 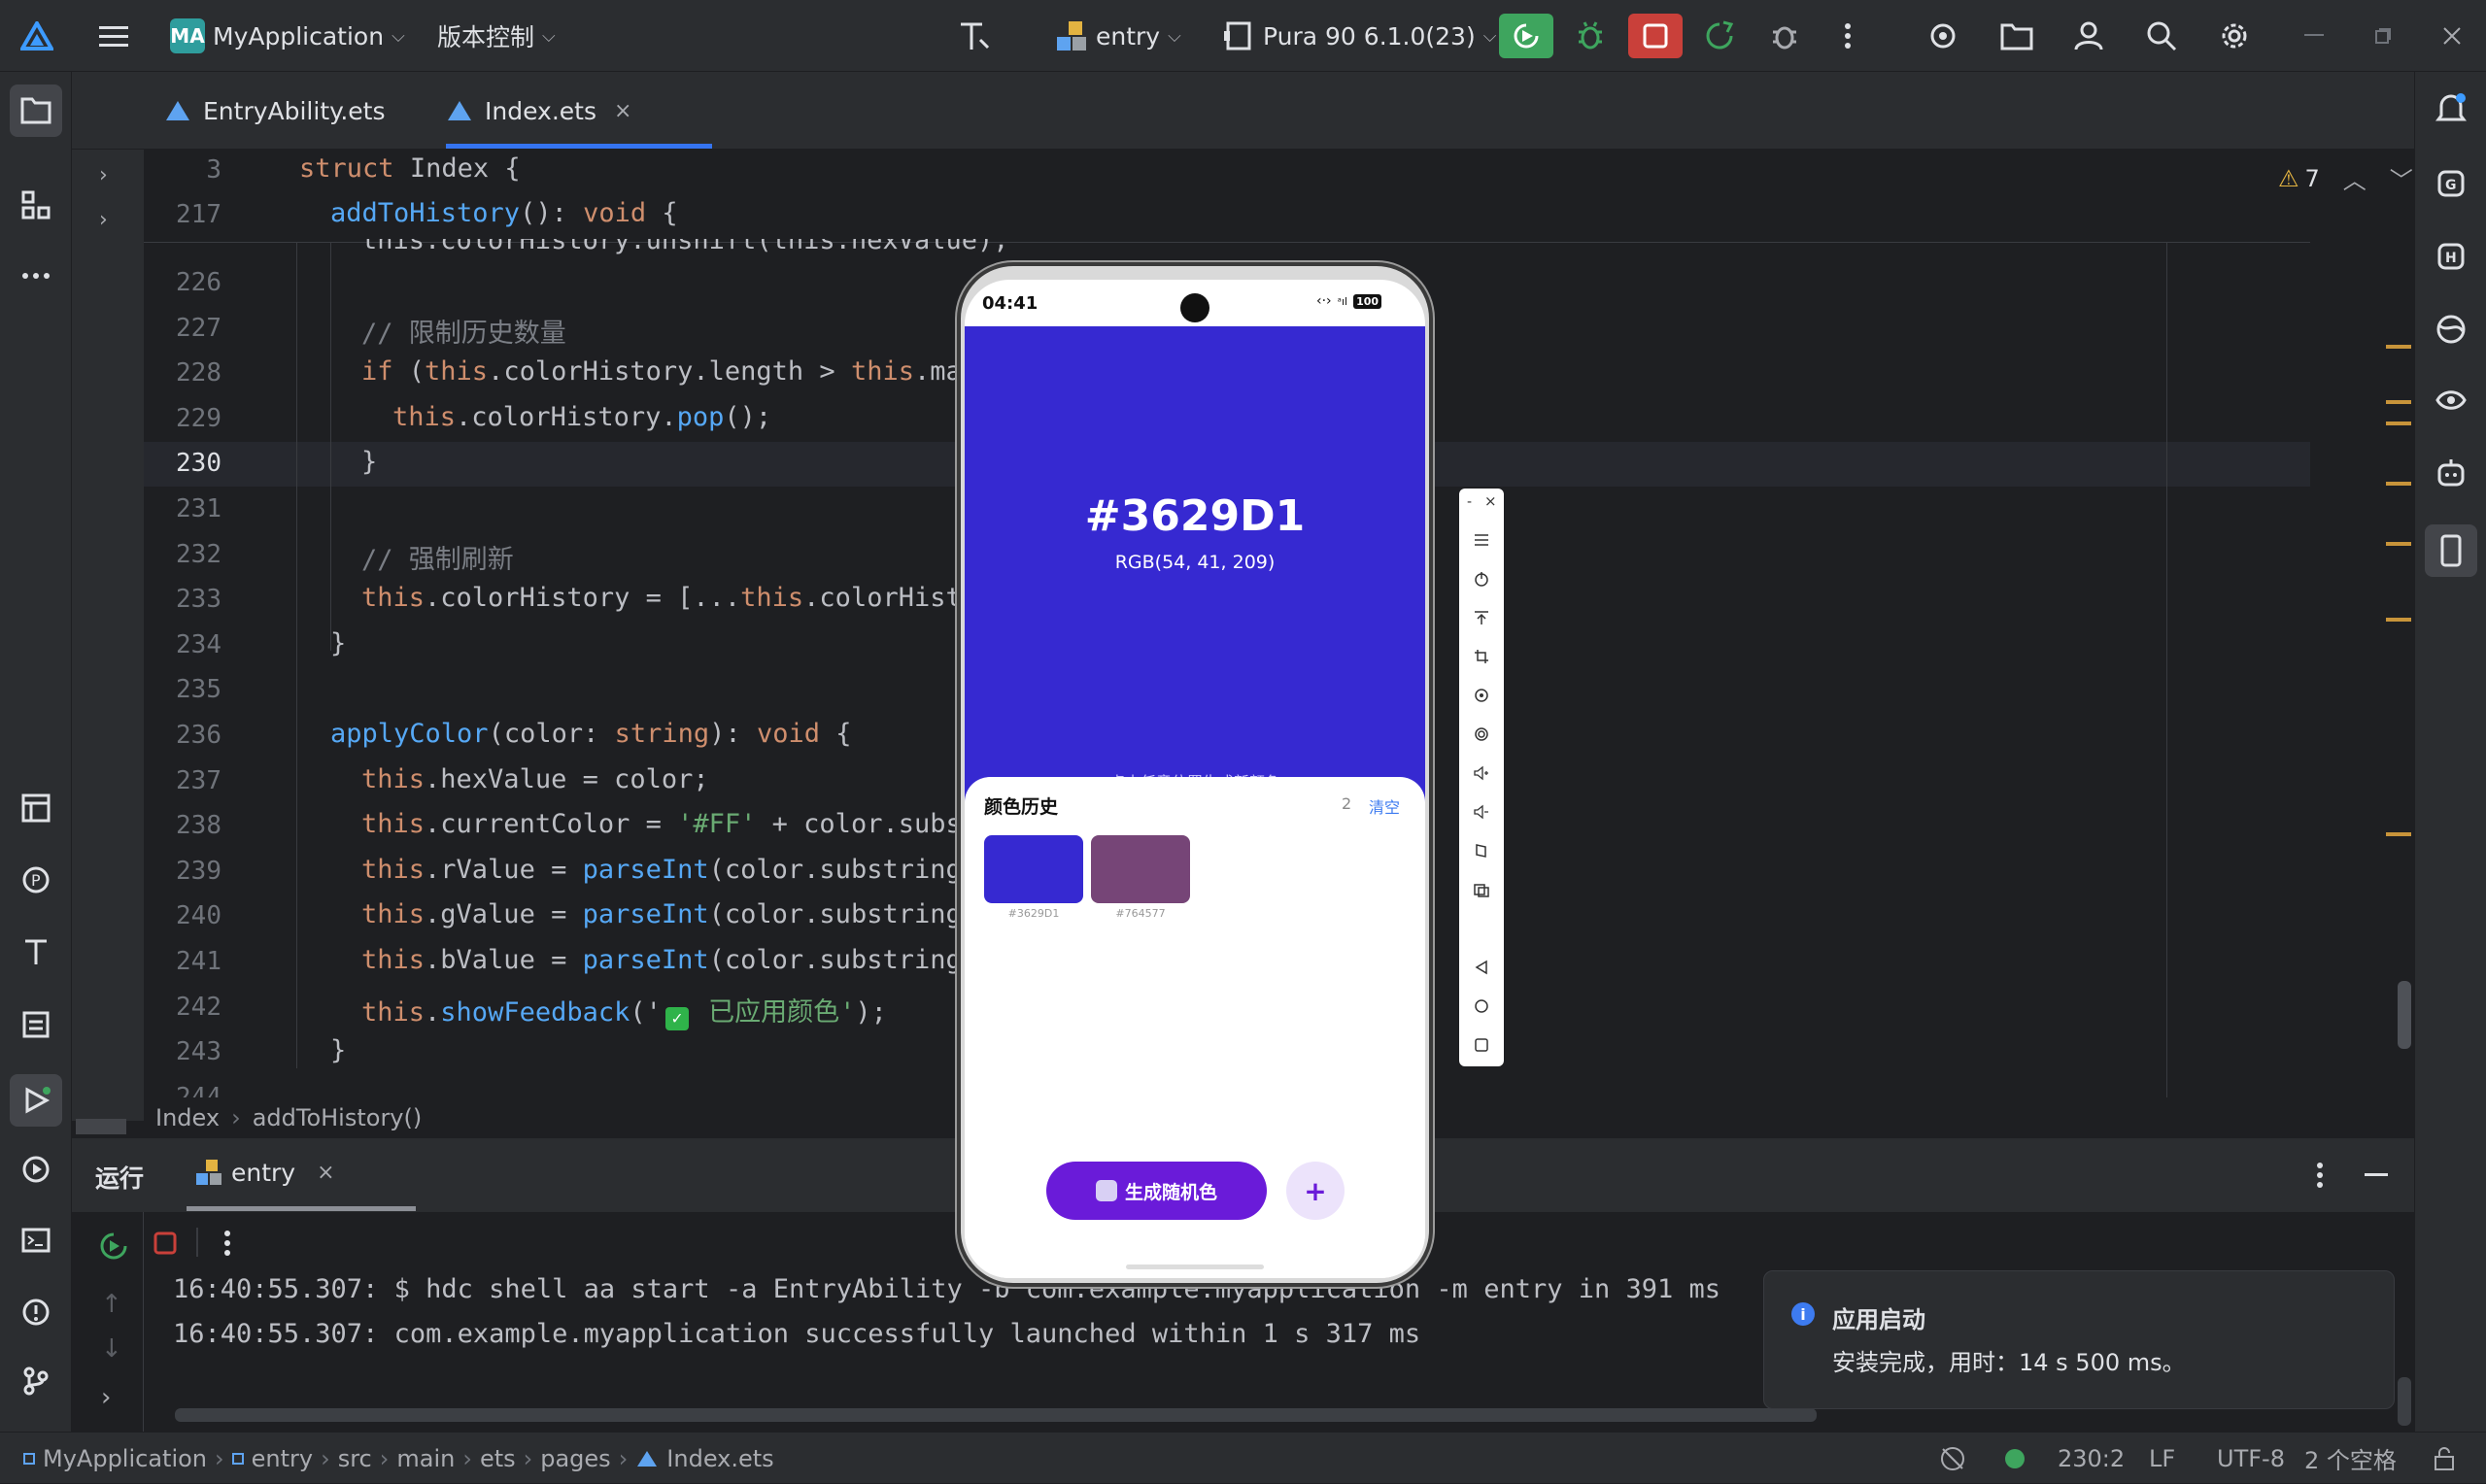 I want to click on main-menu-icon, so click(x=113, y=36).